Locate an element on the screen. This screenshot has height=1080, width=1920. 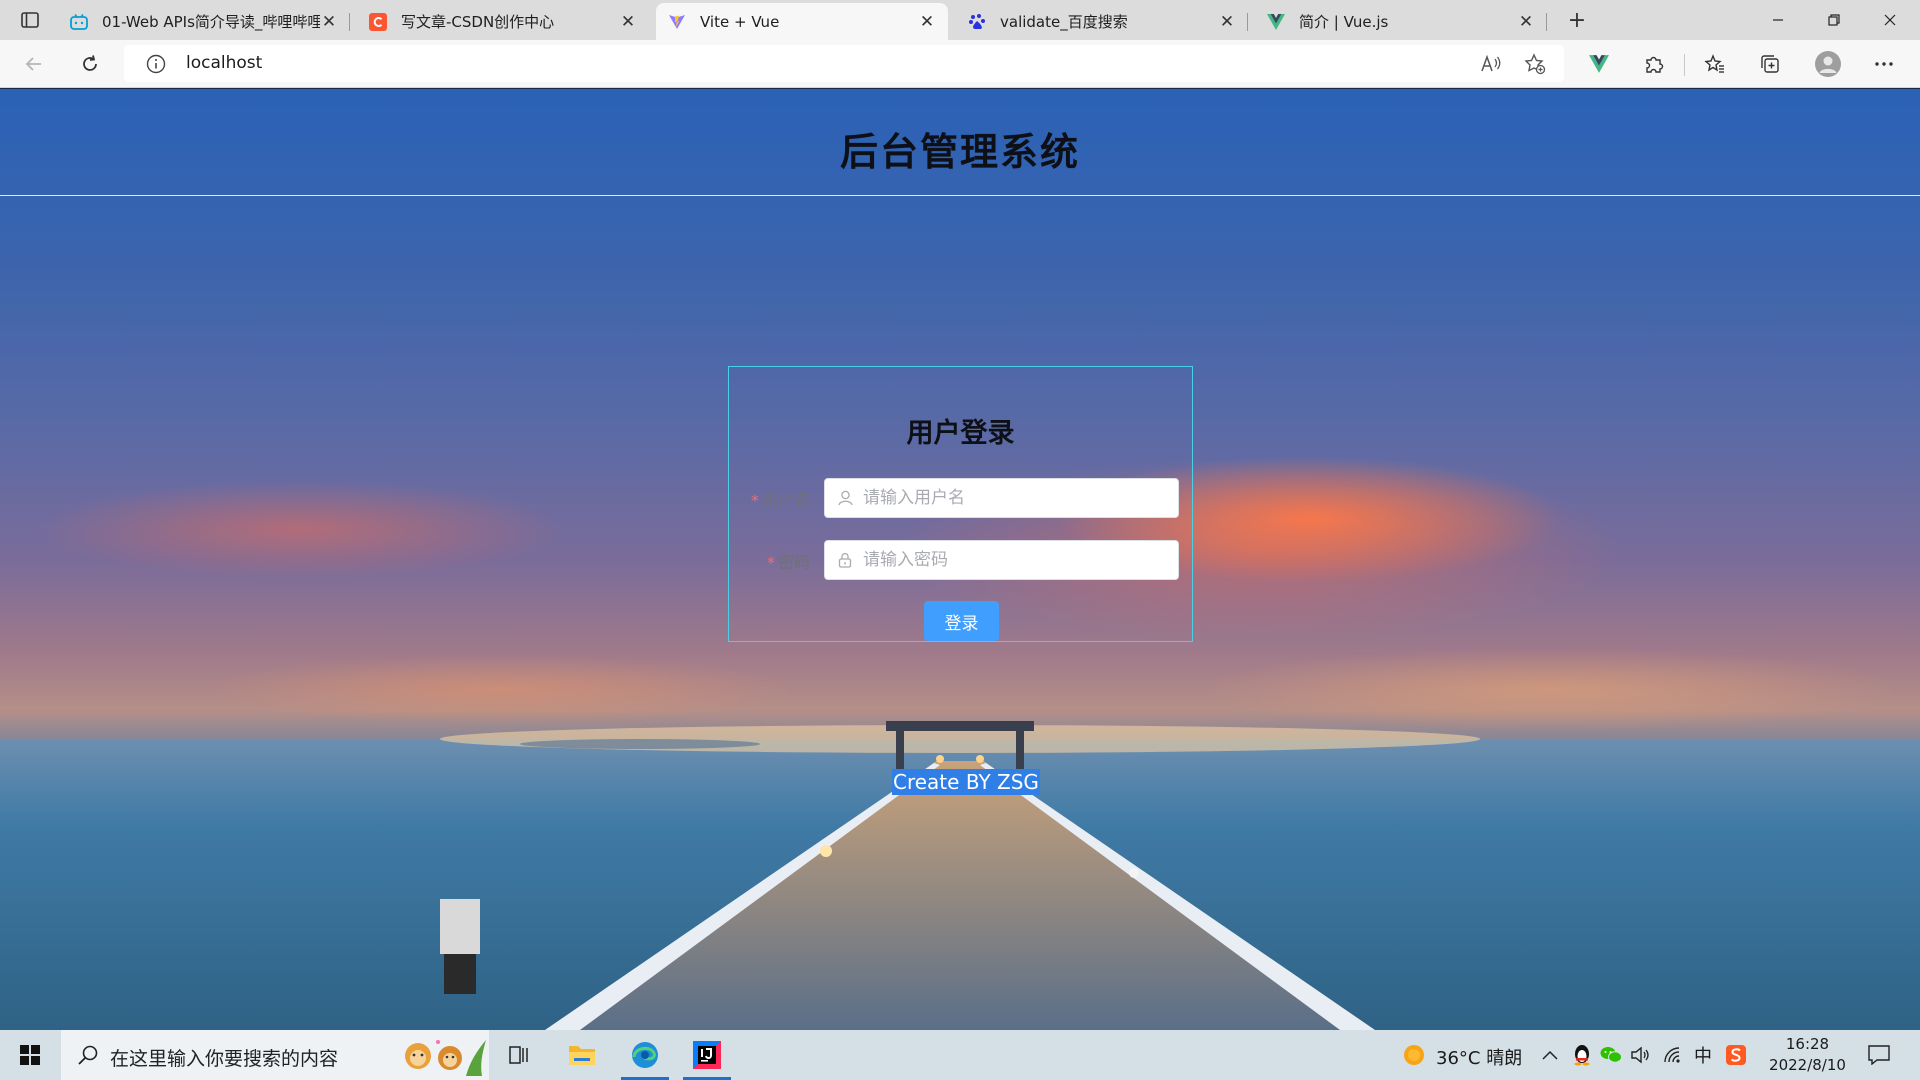
sogou-ime-button is located at coordinates (1736, 1055).